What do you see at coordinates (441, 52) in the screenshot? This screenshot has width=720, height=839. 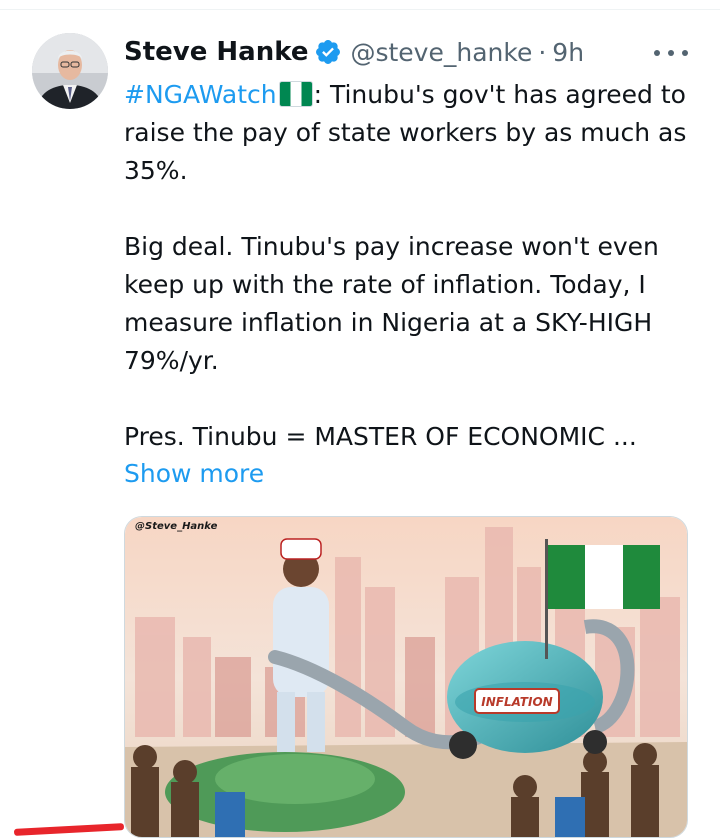 I see `author-handle: @steve_hanke` at bounding box center [441, 52].